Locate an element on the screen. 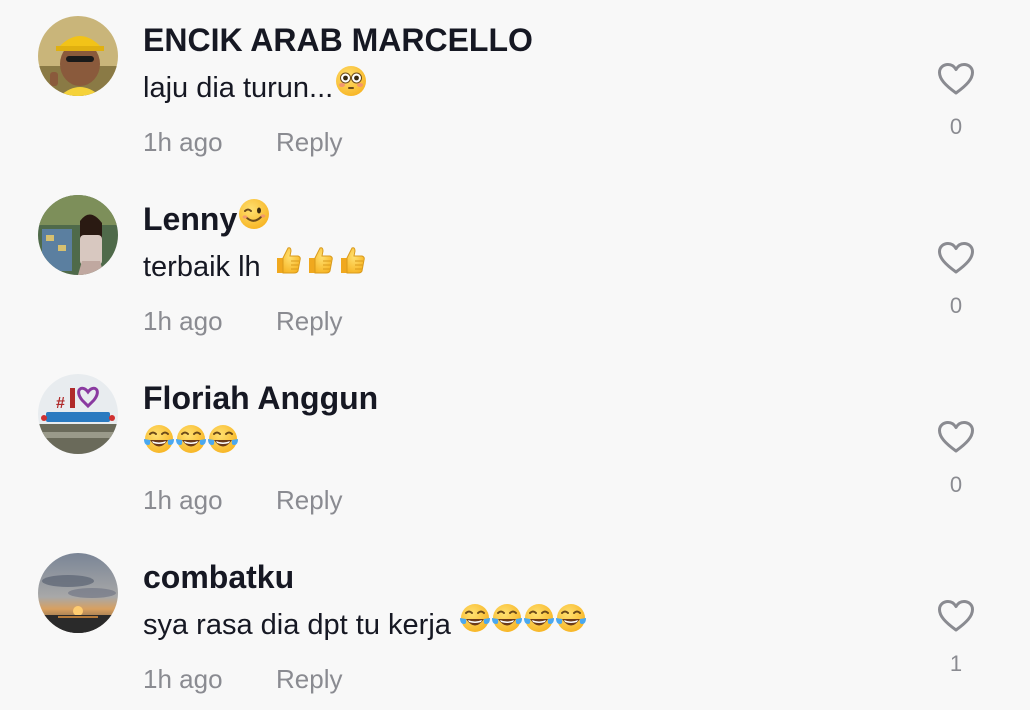 The width and height of the screenshot is (1030, 710). username: Lenny is located at coordinates (206, 219).